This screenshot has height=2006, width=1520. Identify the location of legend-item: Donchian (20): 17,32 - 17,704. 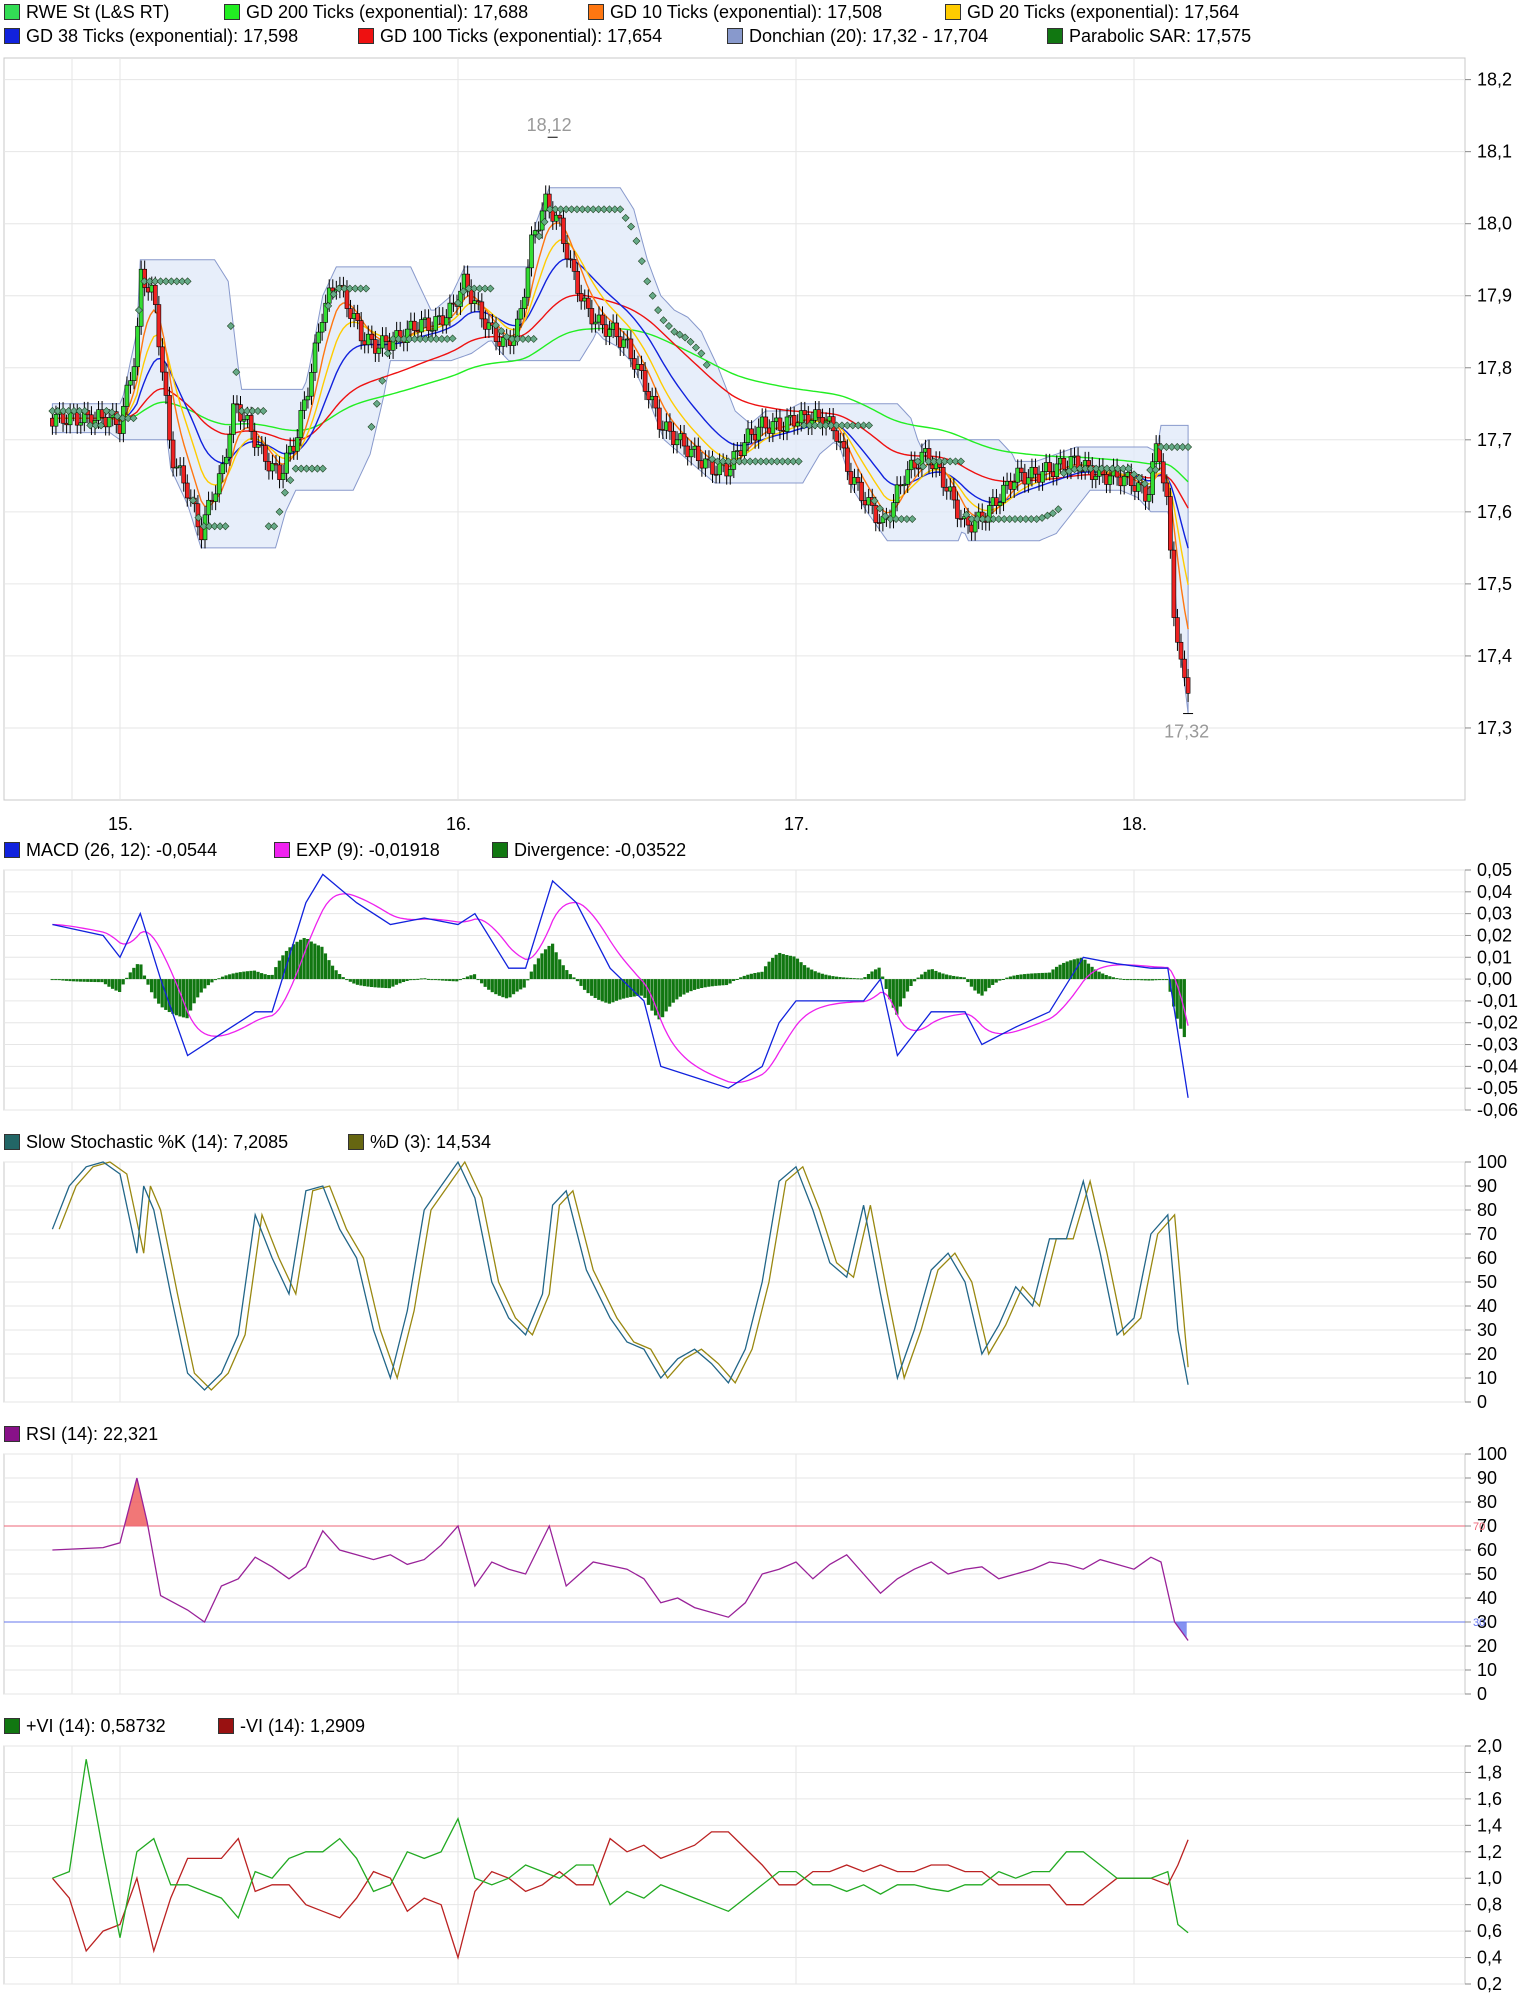
(857, 36).